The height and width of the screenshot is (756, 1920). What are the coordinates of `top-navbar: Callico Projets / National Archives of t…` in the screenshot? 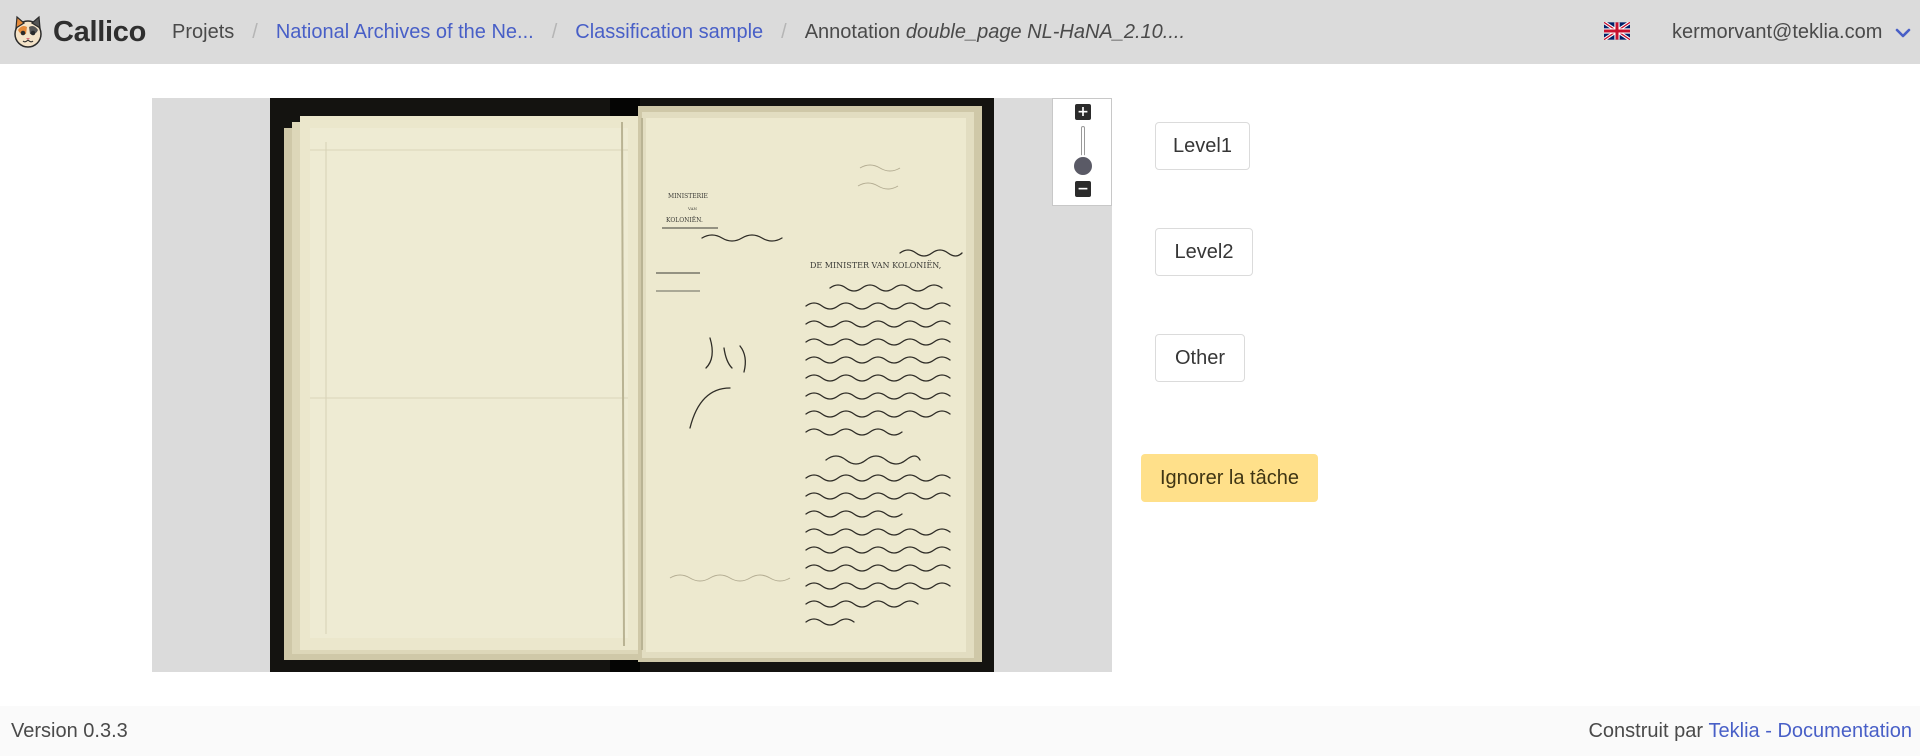 It's located at (960, 32).